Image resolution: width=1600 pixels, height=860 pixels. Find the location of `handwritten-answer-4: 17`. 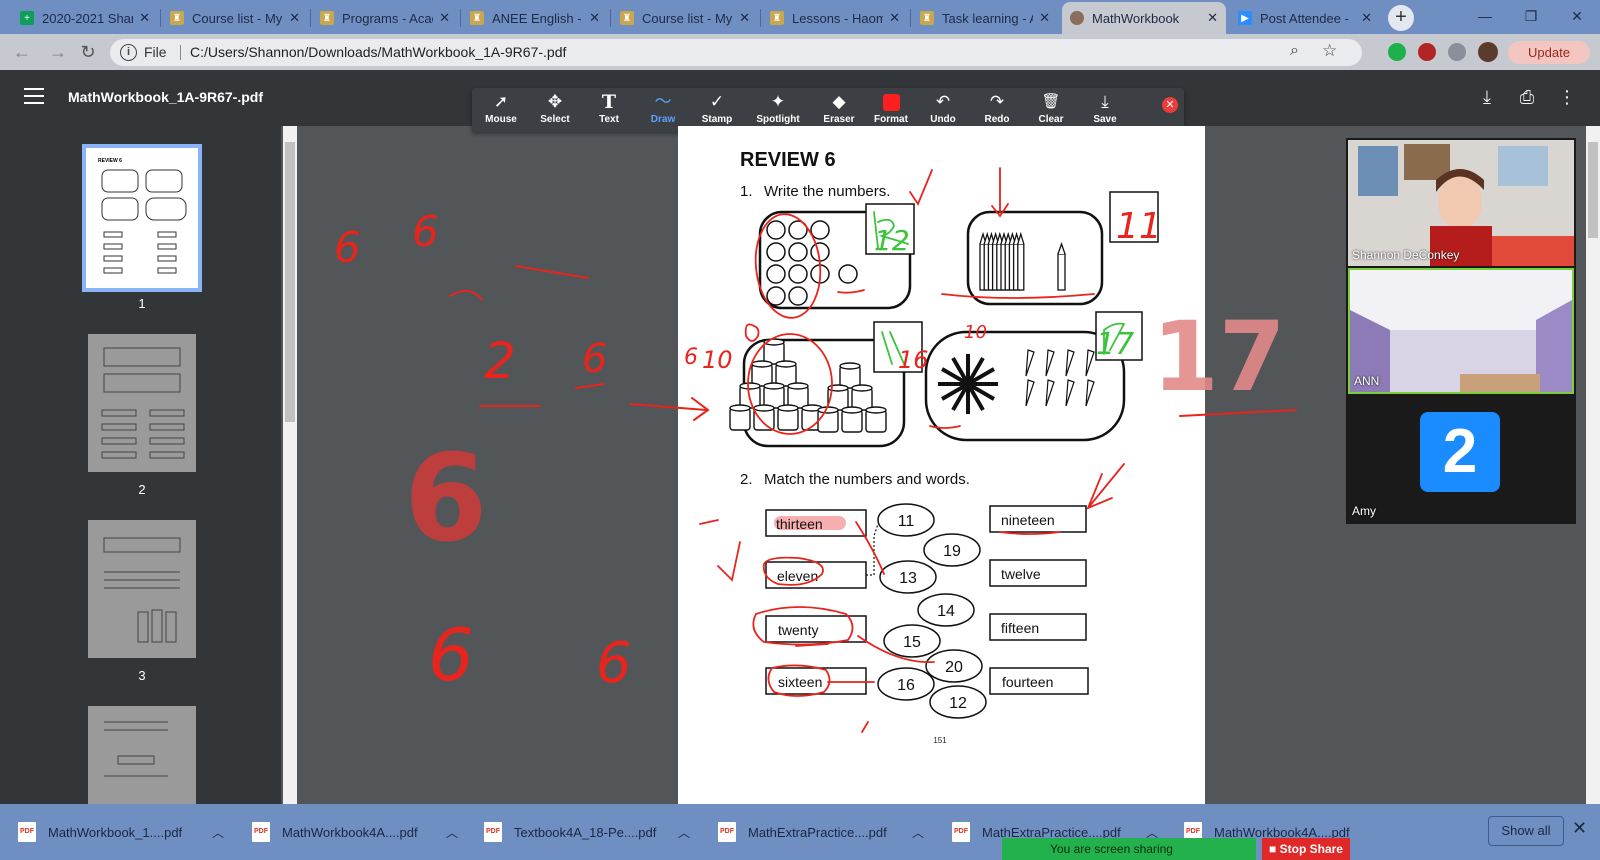

handwritten-answer-4: 17 is located at coordinates (1115, 344).